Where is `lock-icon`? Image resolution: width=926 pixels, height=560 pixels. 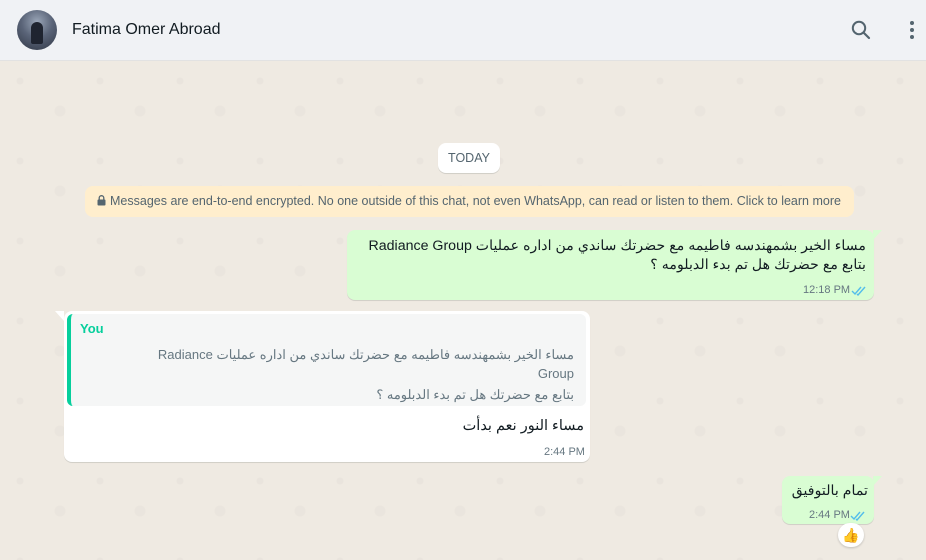 lock-icon is located at coordinates (101, 200).